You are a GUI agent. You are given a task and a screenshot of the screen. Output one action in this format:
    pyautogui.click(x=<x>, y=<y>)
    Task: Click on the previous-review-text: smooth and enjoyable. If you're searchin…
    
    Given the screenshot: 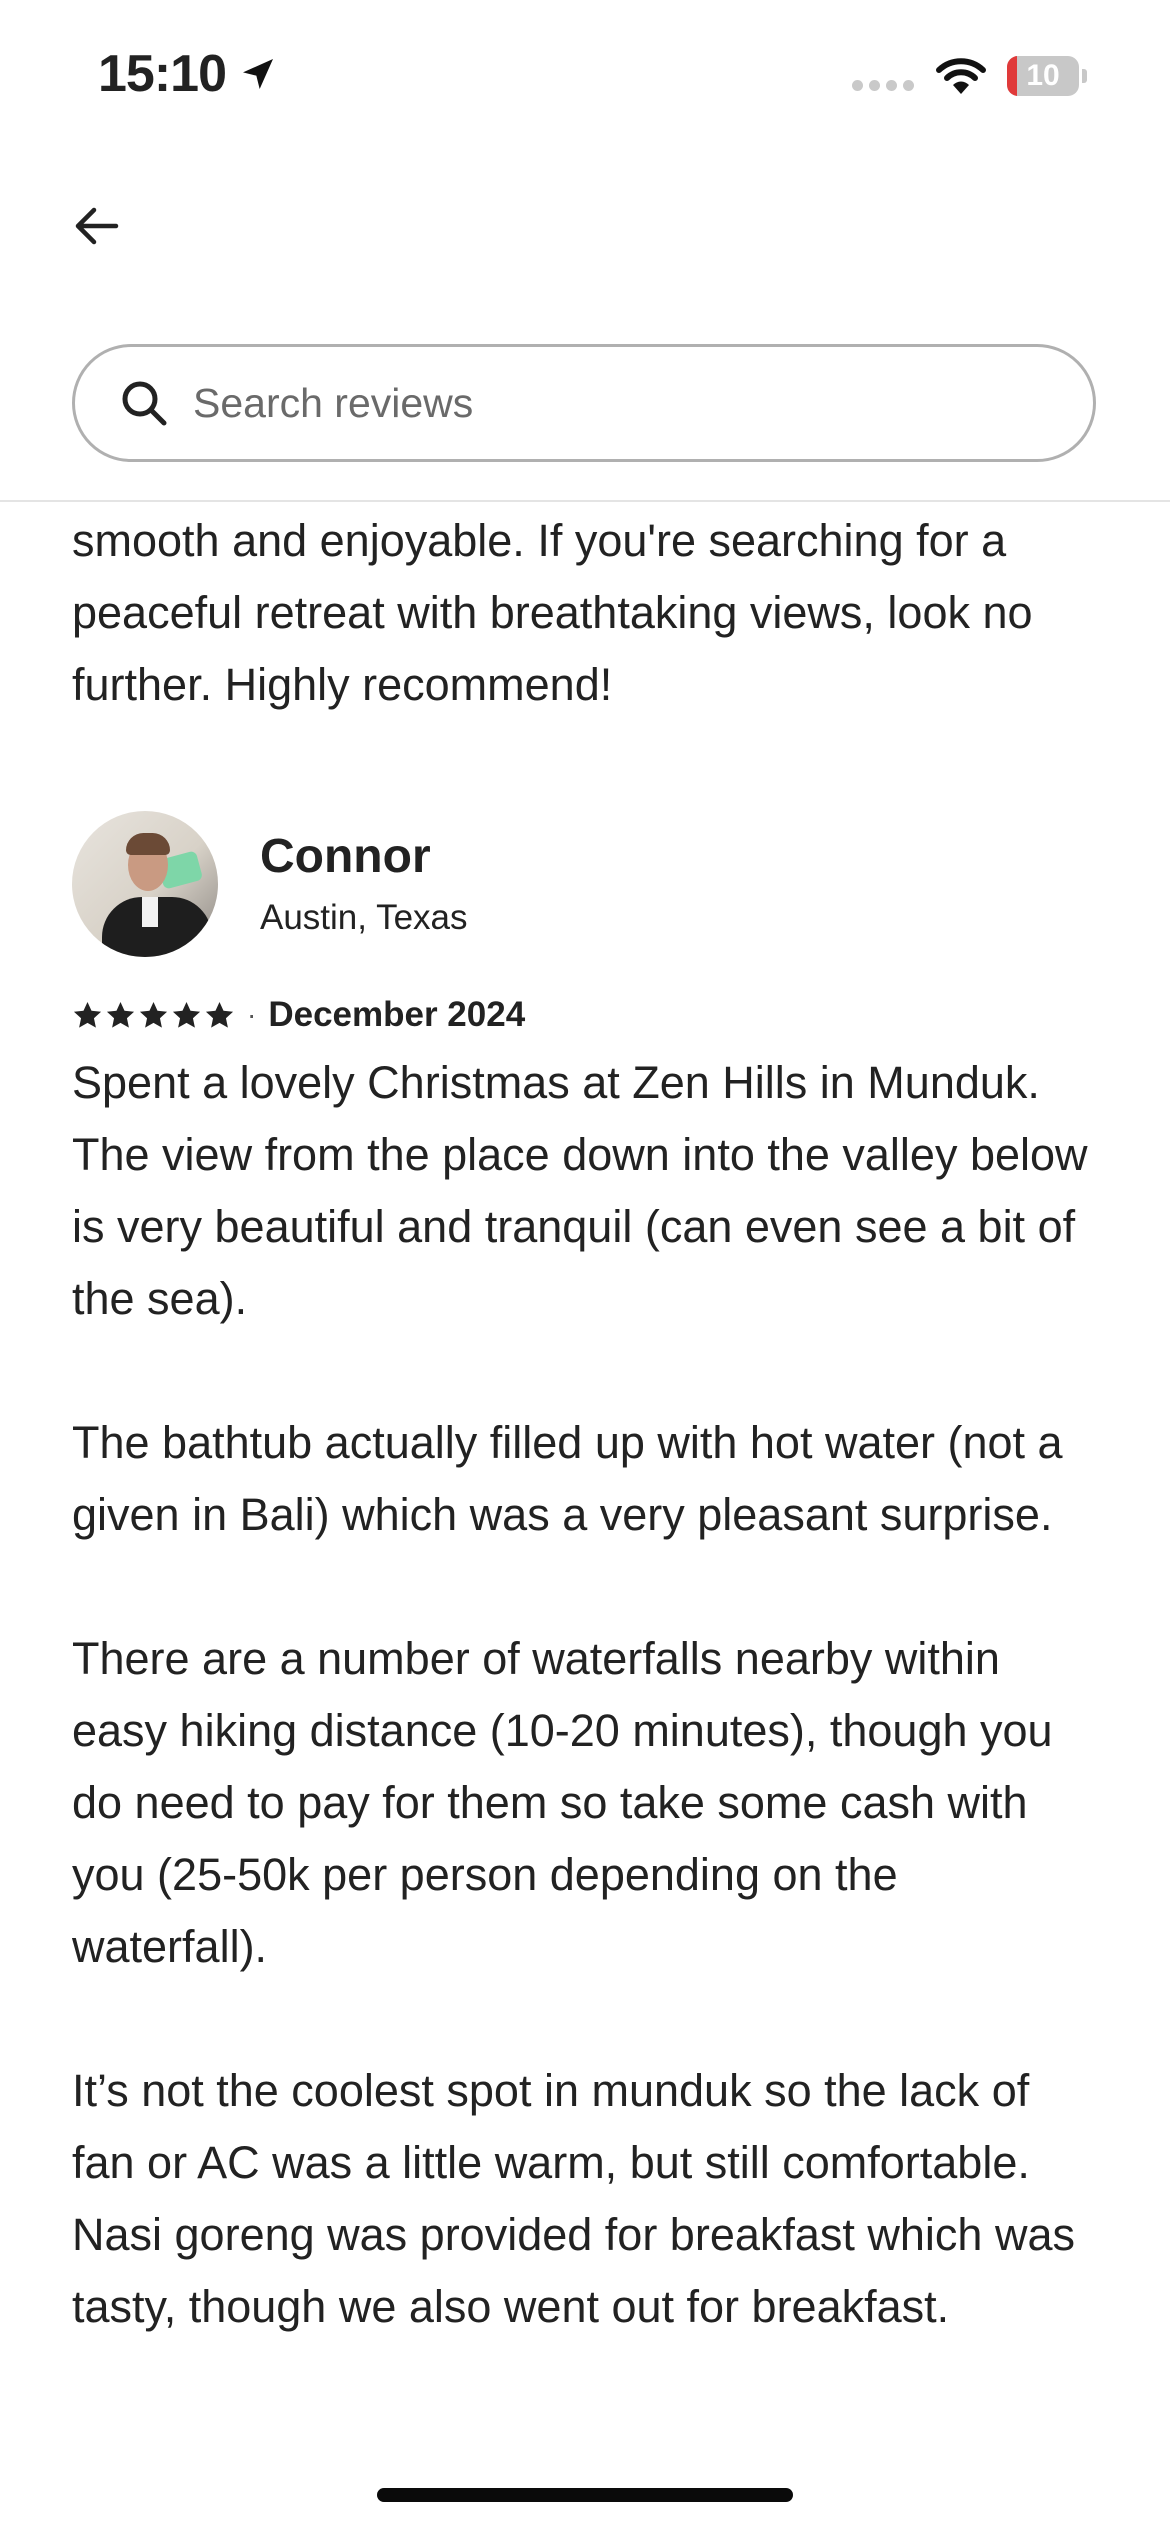 What is the action you would take?
    pyautogui.click(x=552, y=612)
    